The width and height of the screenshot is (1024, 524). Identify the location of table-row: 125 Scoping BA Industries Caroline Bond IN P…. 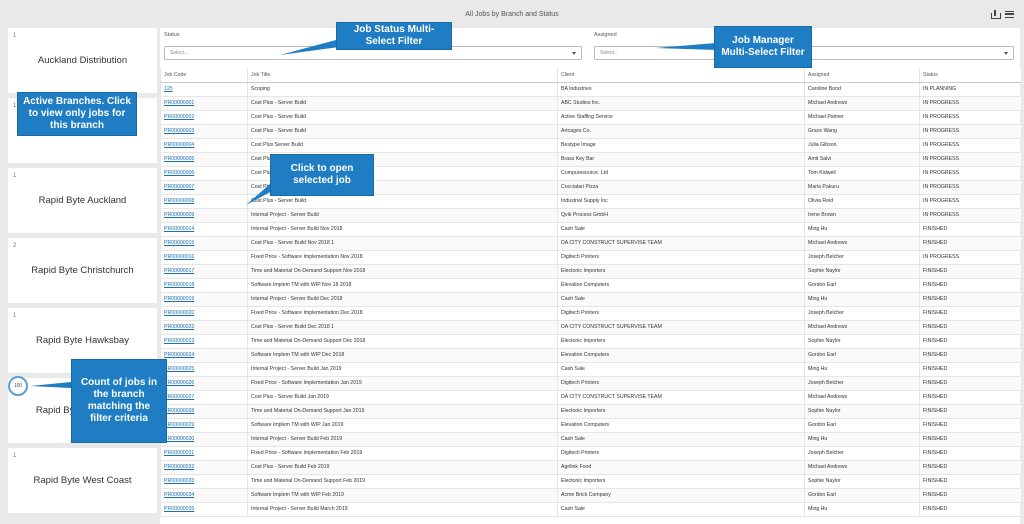
(590, 89).